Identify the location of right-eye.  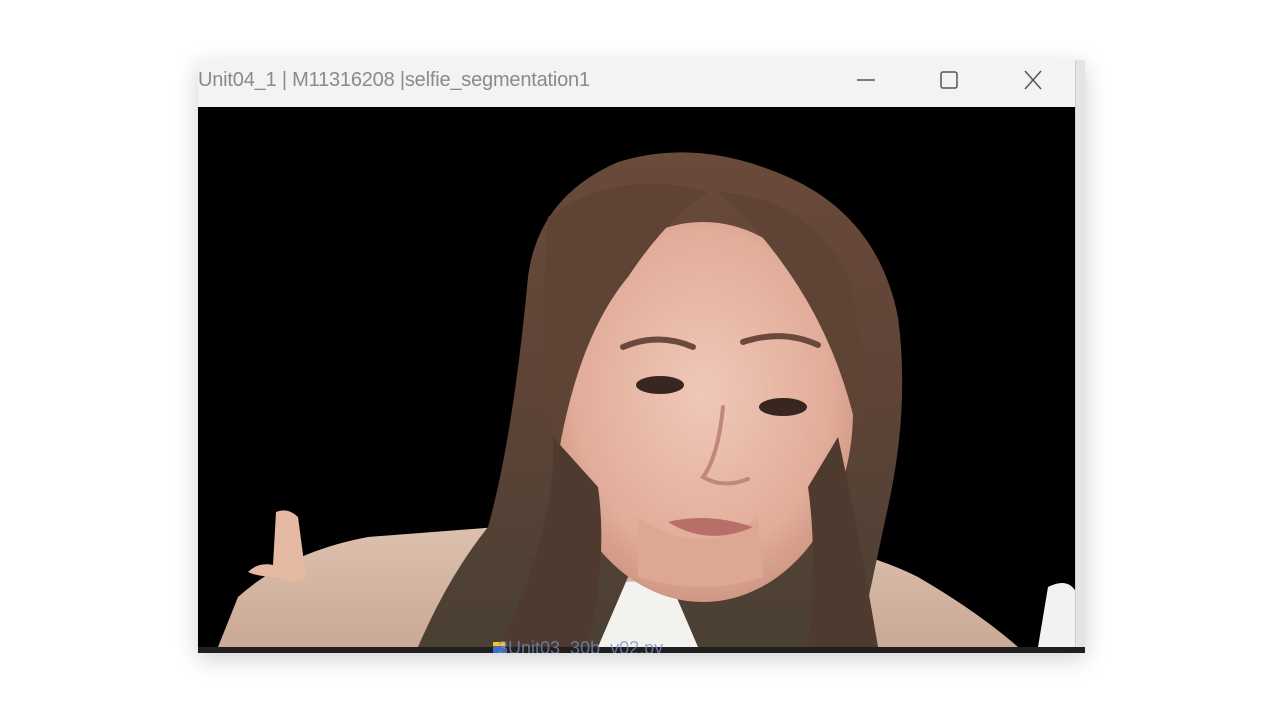
(783, 407).